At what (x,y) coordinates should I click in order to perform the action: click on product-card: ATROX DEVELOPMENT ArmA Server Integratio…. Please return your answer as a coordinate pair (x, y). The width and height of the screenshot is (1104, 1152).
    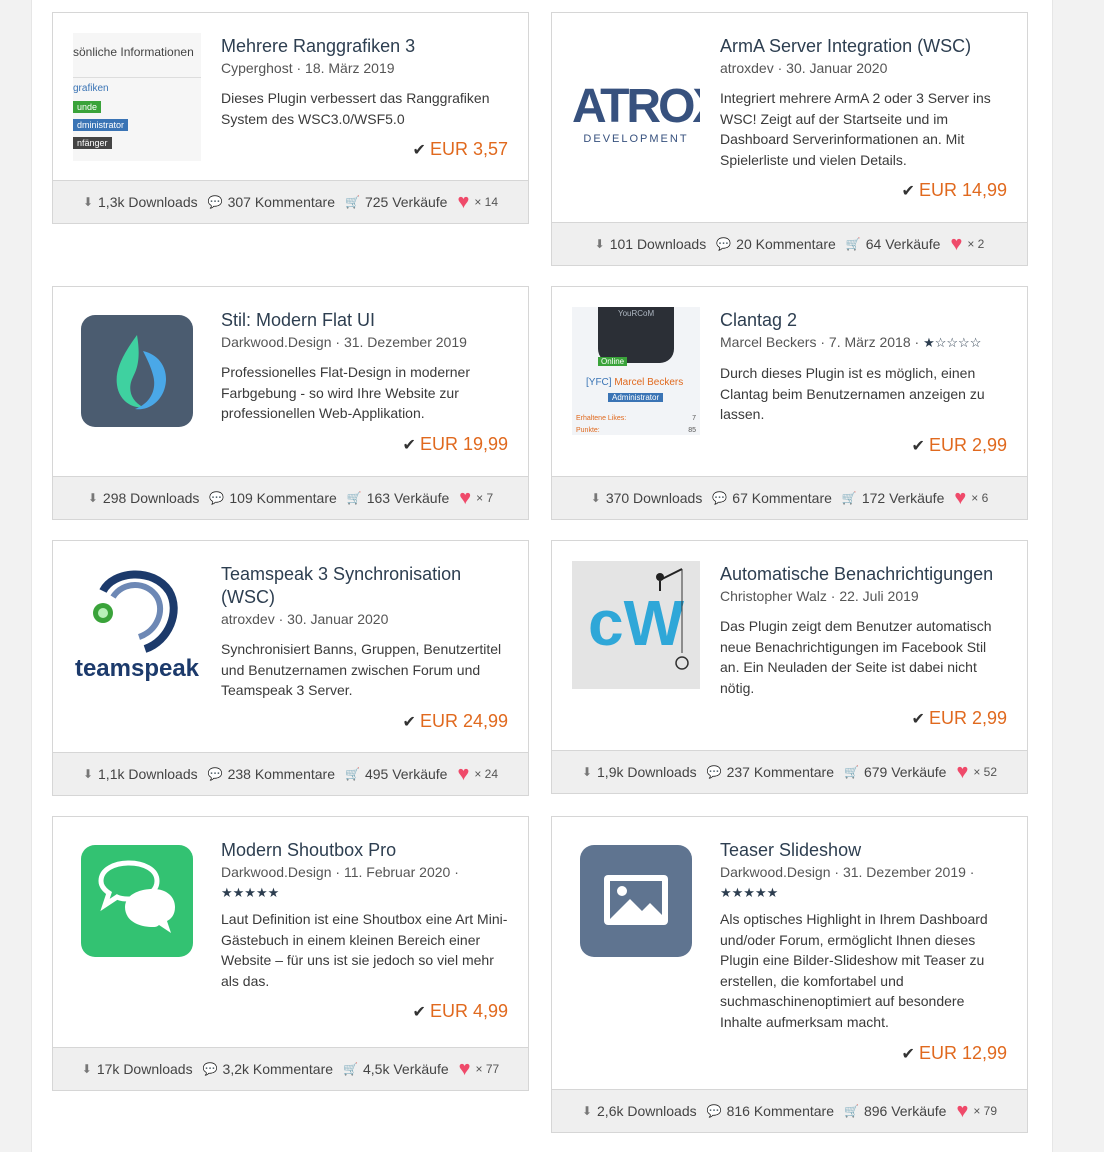
    Looking at the image, I should click on (789, 139).